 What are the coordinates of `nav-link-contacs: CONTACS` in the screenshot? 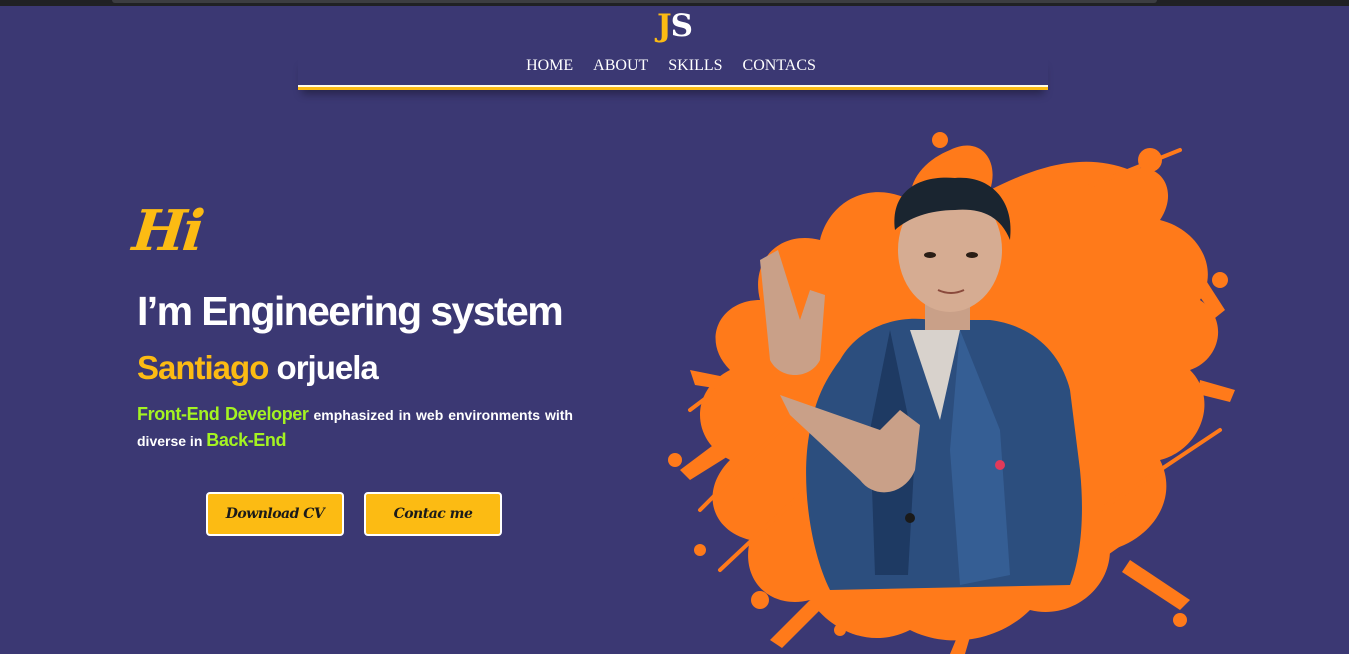 It's located at (779, 65).